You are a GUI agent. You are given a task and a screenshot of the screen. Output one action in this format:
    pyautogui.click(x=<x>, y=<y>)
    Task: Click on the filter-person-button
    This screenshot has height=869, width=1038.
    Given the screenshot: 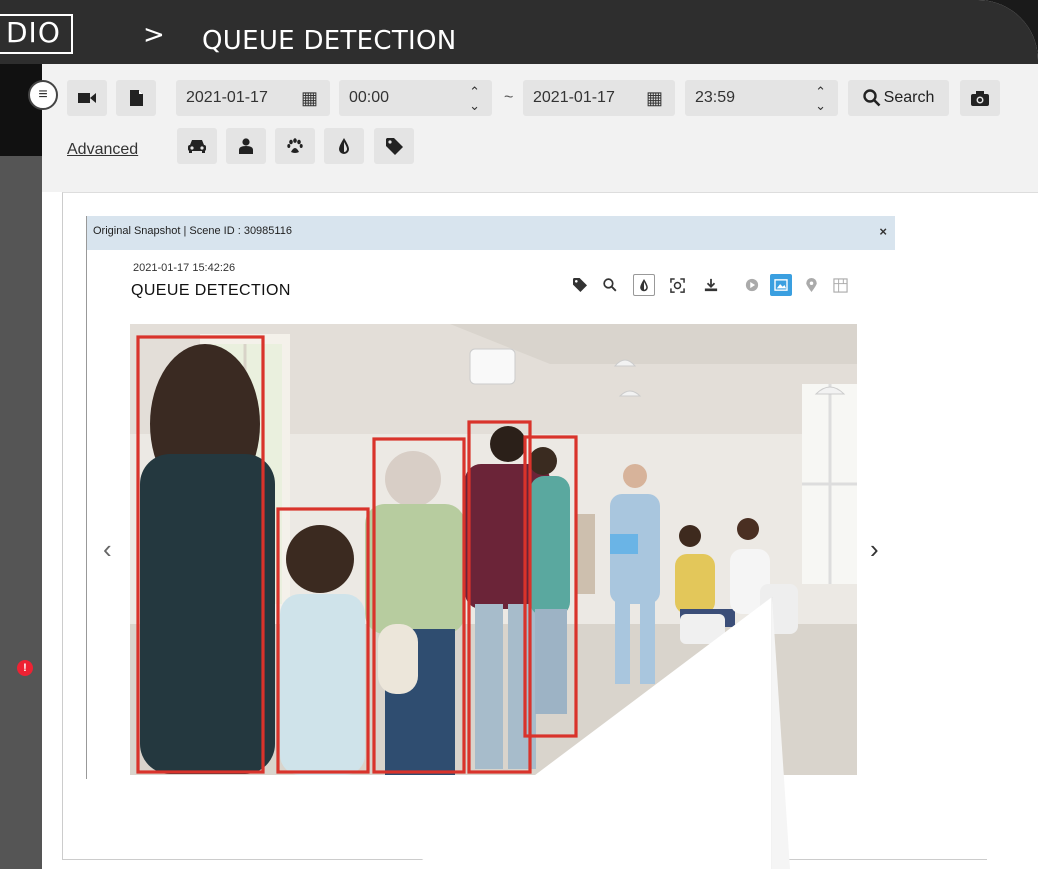 What is the action you would take?
    pyautogui.click(x=246, y=146)
    